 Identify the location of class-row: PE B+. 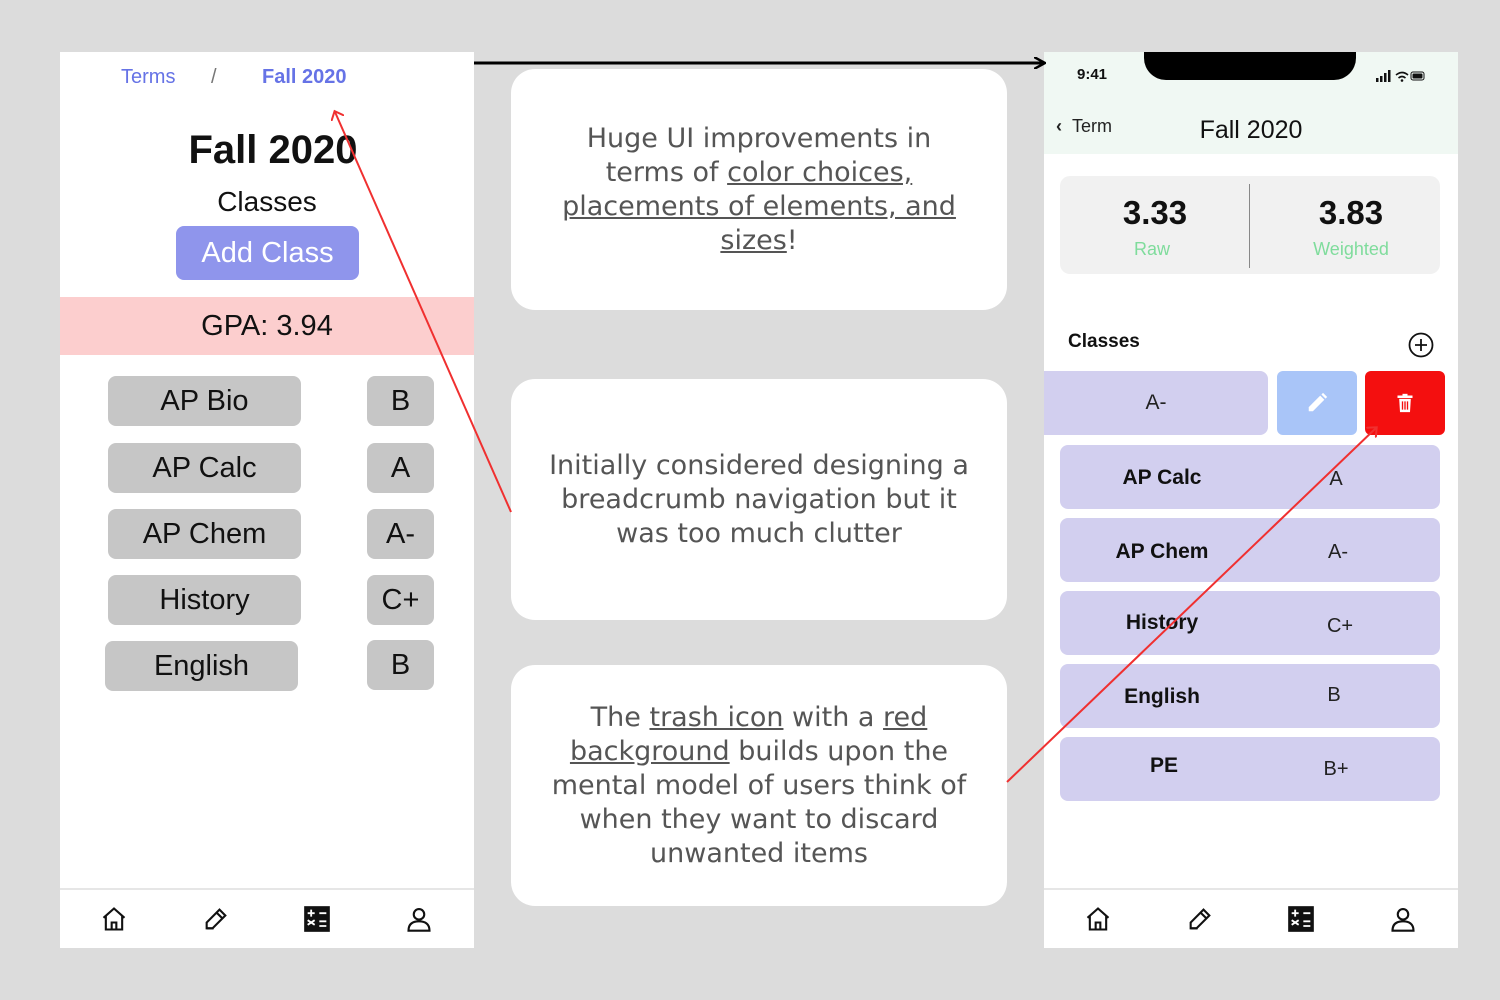
(1250, 769).